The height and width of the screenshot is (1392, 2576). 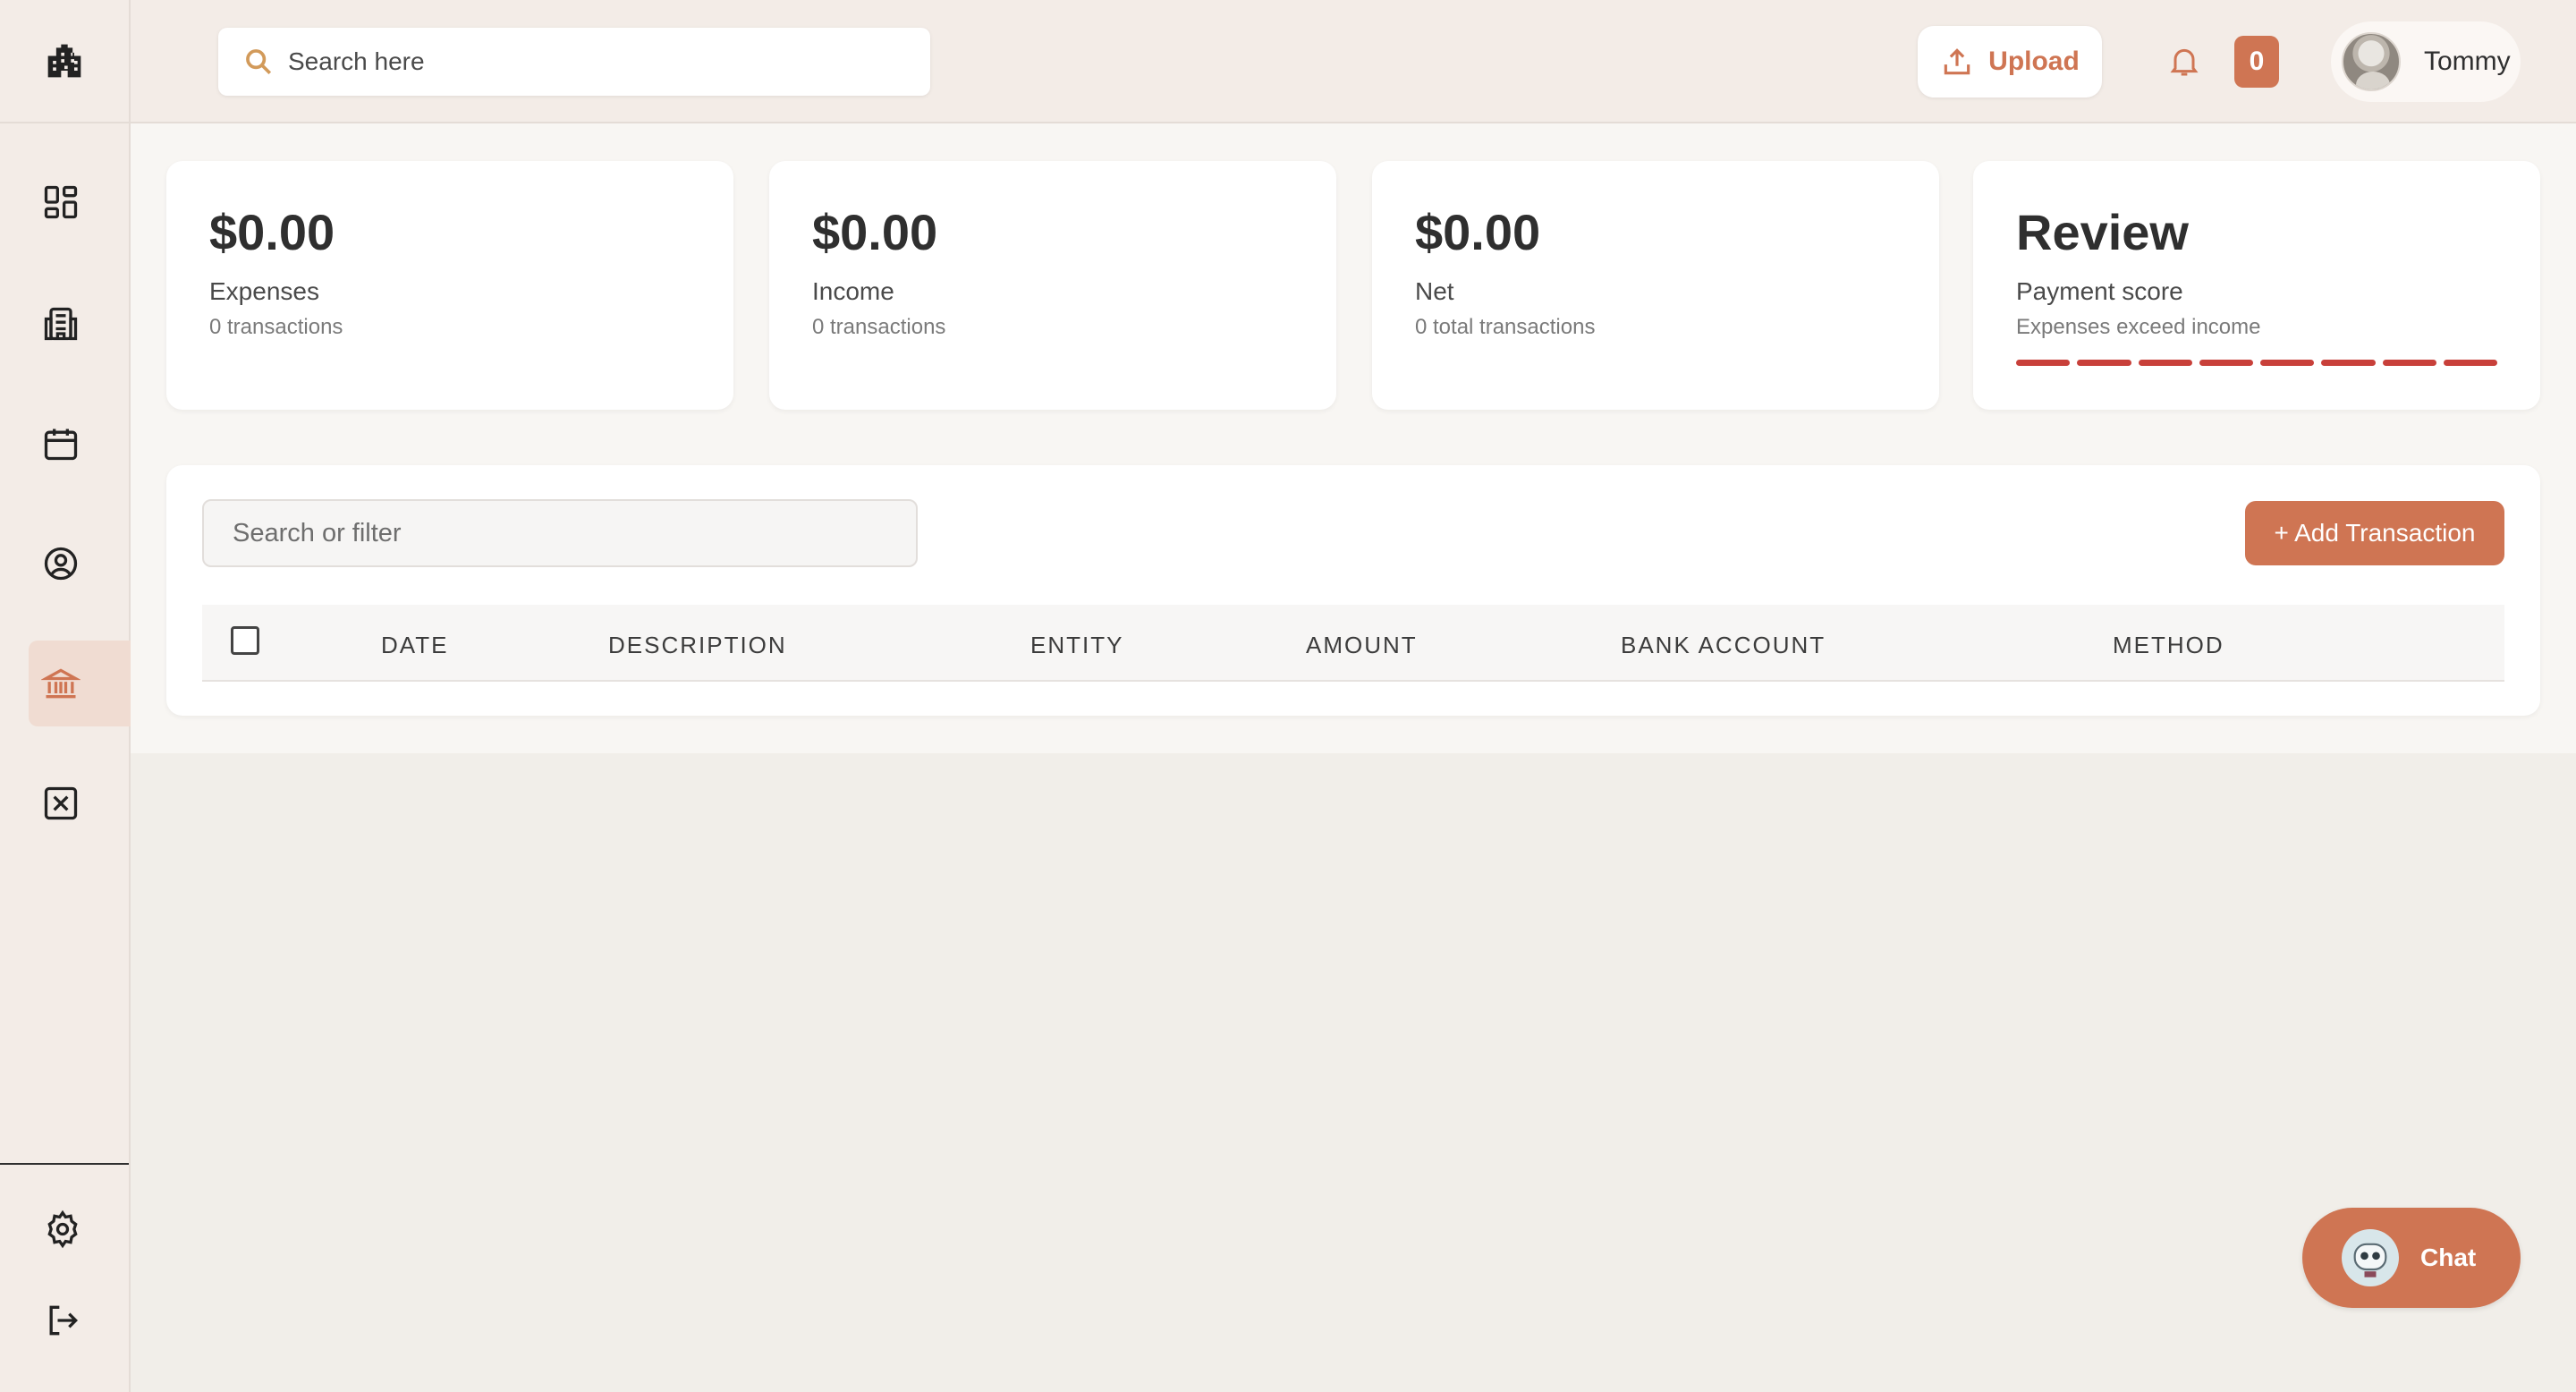 I want to click on robot-icon, so click(x=2370, y=1260).